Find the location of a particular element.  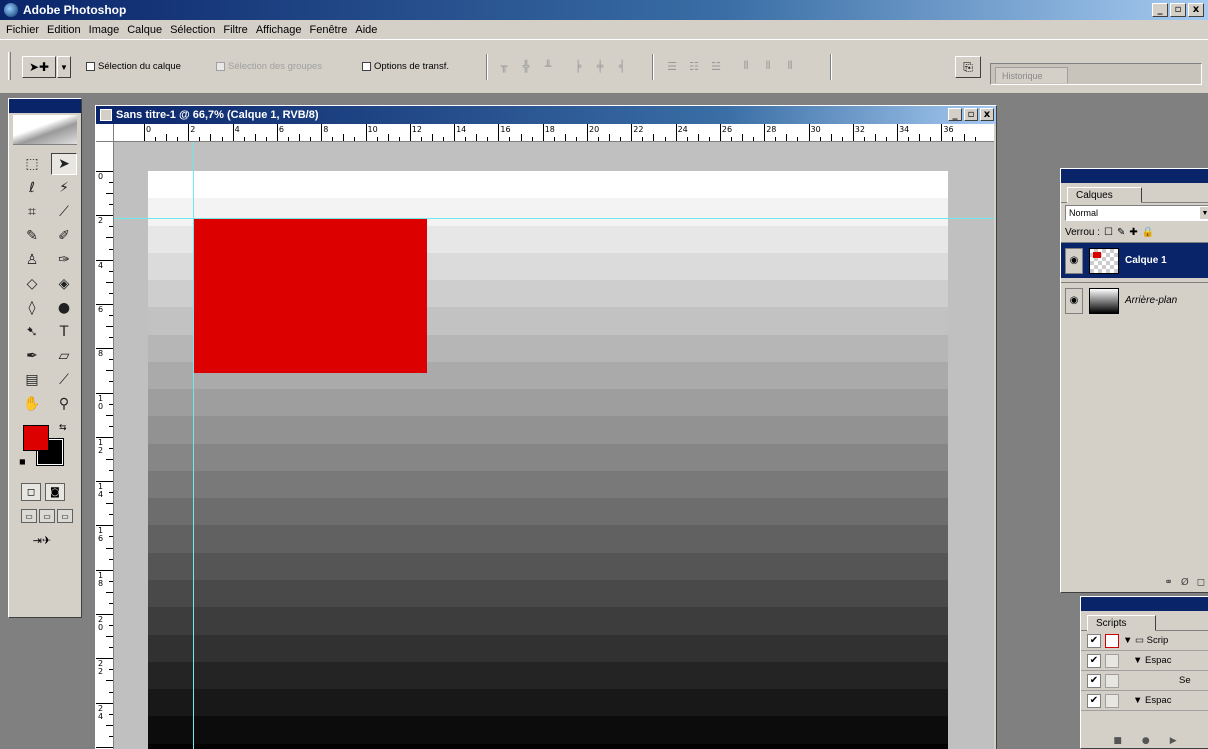

vertical-ruler: 024681 01 21 41 61 82 02 22 42 6 is located at coordinates (105, 445).